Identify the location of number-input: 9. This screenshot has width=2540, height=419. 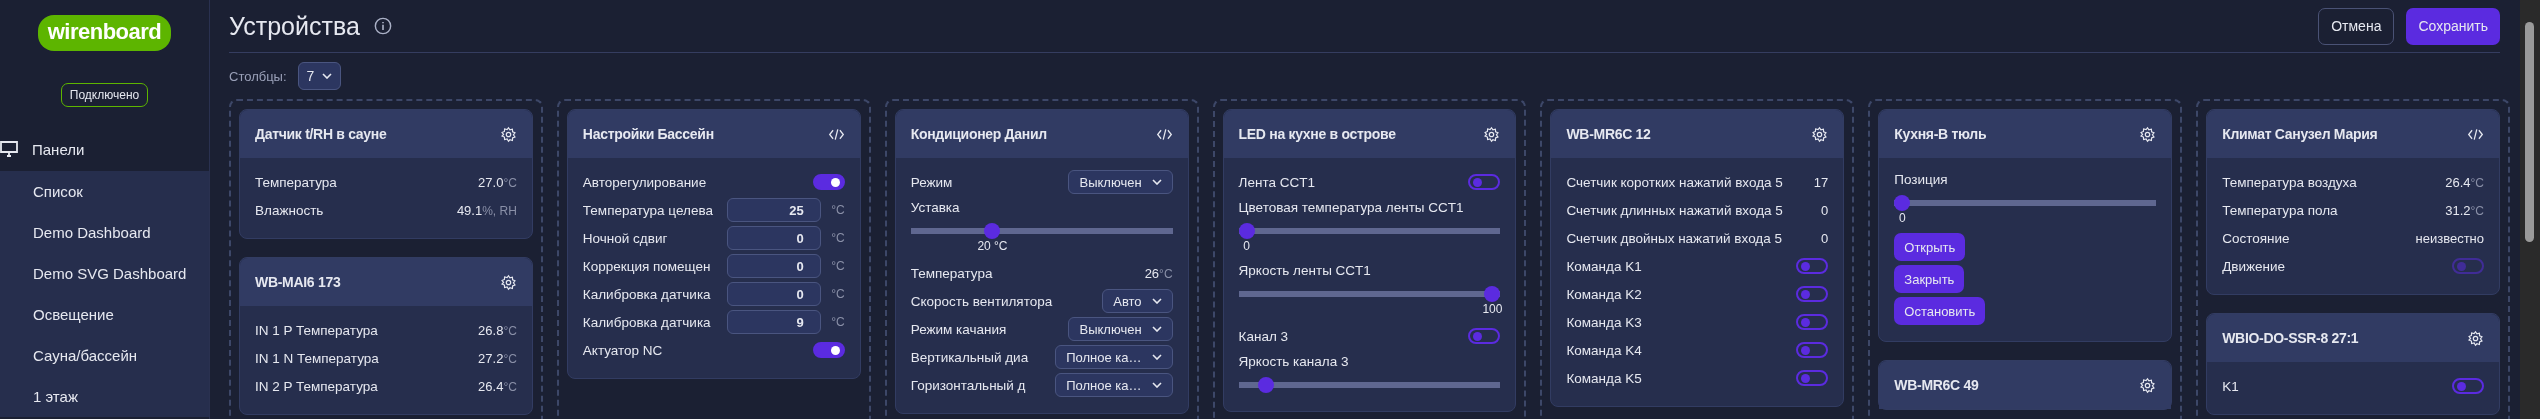
(773, 322).